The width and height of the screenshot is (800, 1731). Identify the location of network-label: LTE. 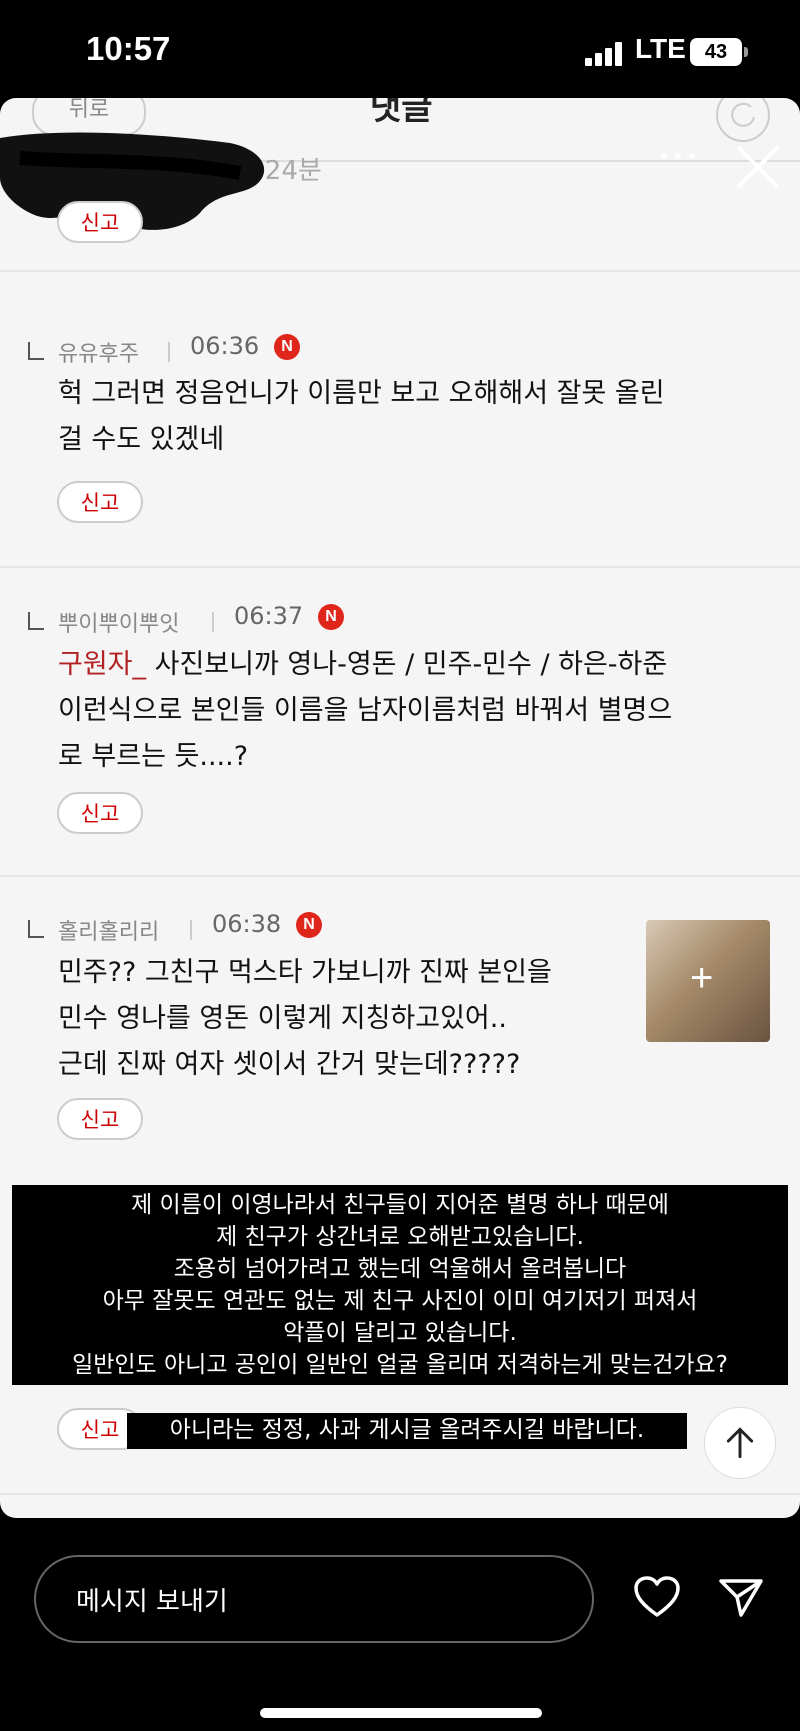
(660, 48).